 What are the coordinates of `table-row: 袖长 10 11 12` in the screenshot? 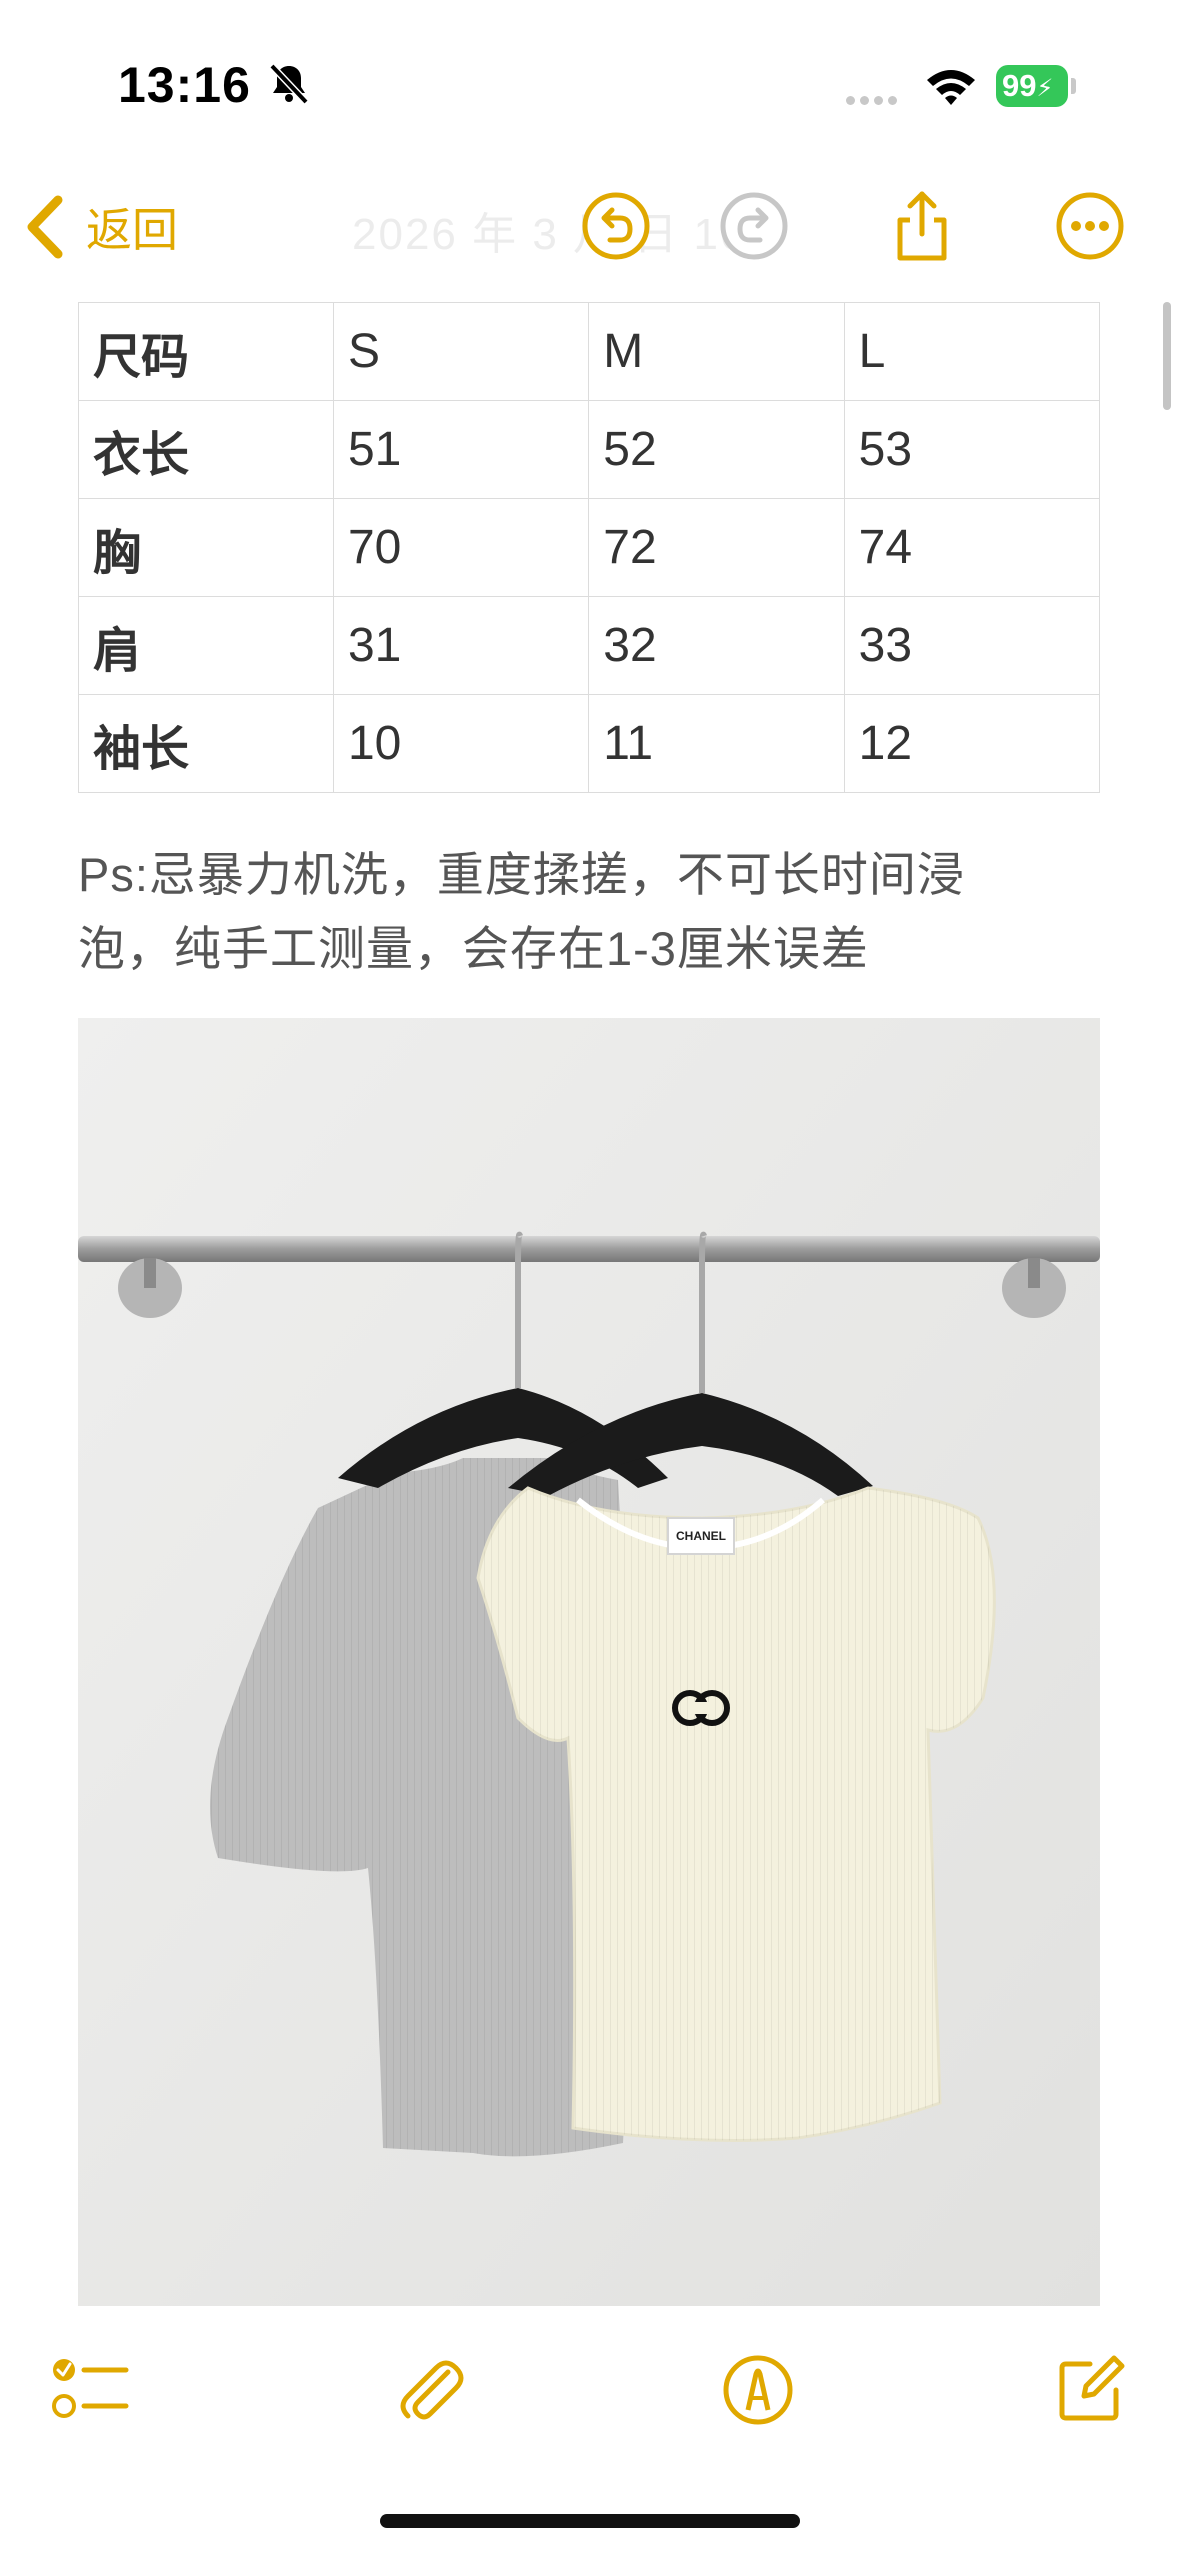 It's located at (589, 743).